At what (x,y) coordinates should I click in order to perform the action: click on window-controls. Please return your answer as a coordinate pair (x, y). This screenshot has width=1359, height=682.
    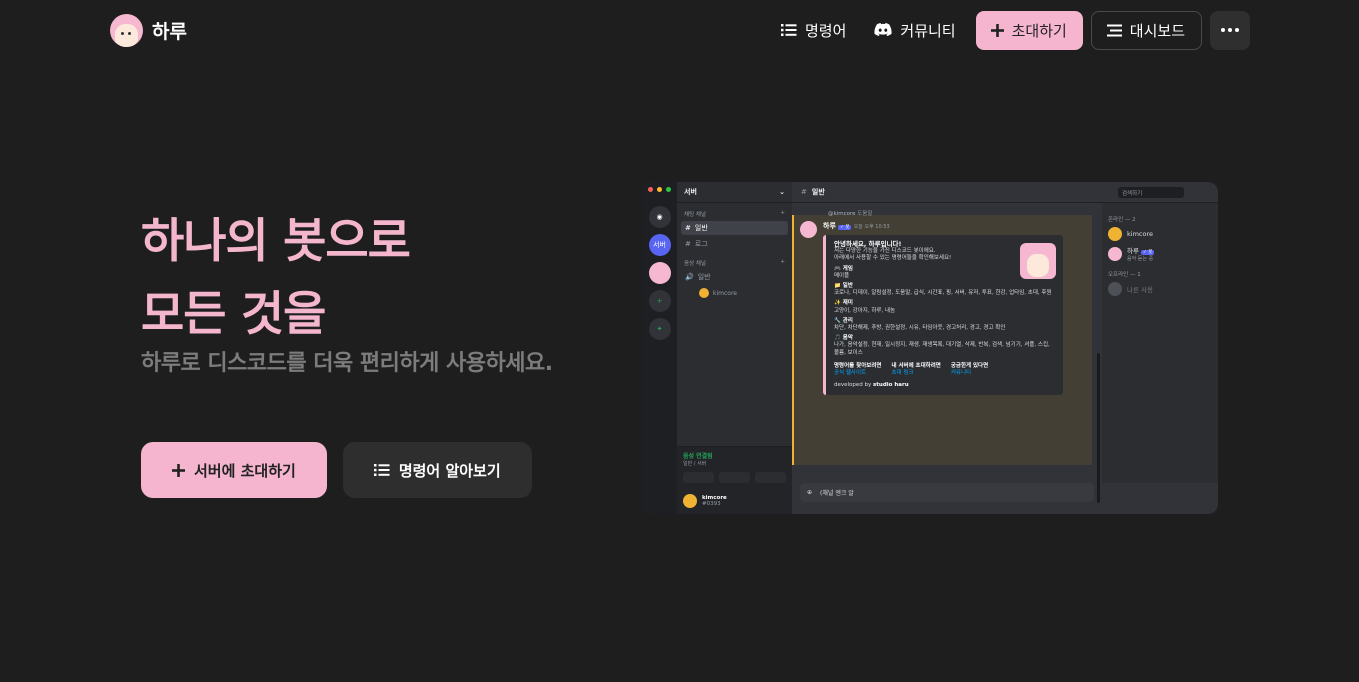
    Looking at the image, I should click on (659, 189).